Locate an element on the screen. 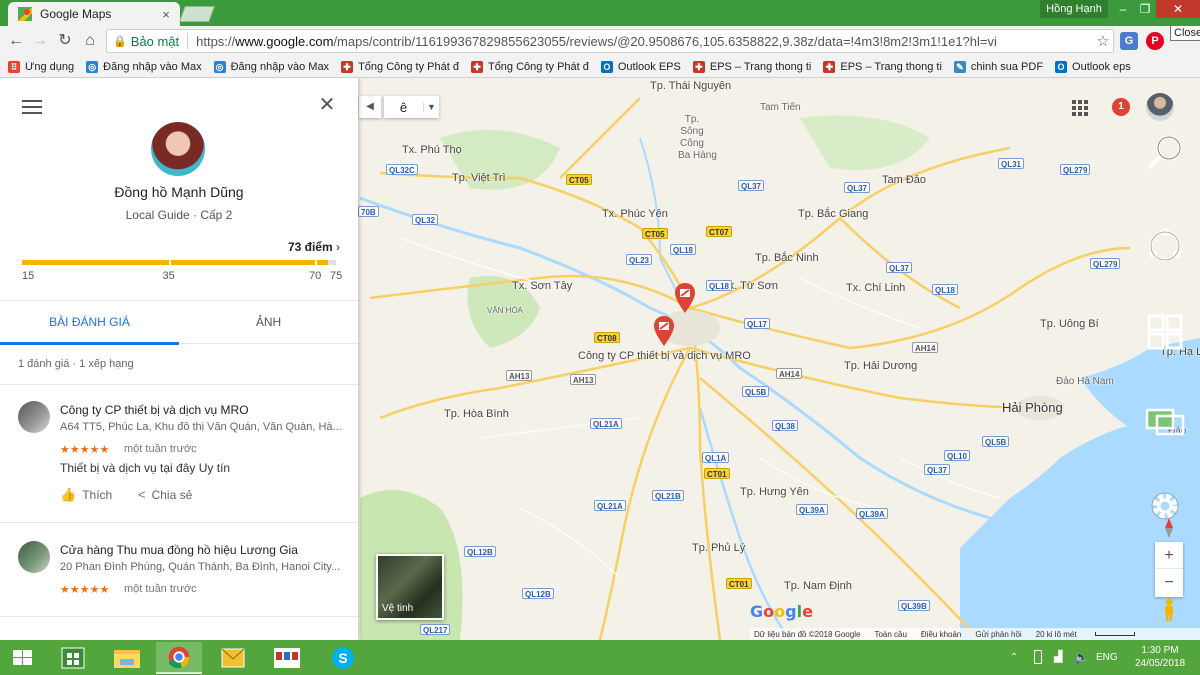  windows-logo-icon is located at coordinates (1165, 332).